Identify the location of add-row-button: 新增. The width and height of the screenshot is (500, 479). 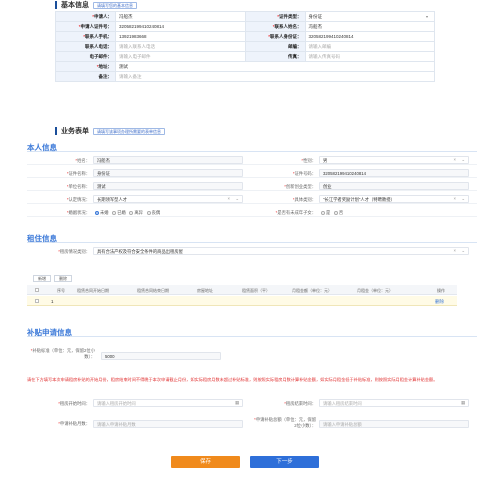
(42, 278).